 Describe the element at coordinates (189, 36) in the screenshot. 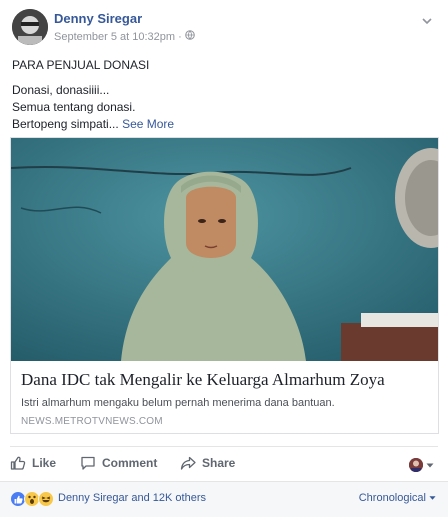

I see `globe-icon` at that location.